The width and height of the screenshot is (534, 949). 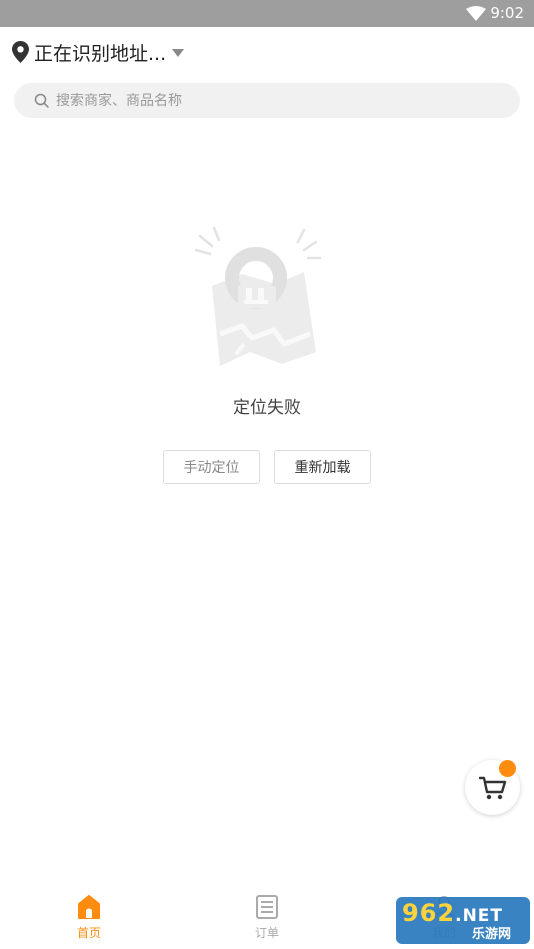 I want to click on search-bar, so click(x=267, y=100).